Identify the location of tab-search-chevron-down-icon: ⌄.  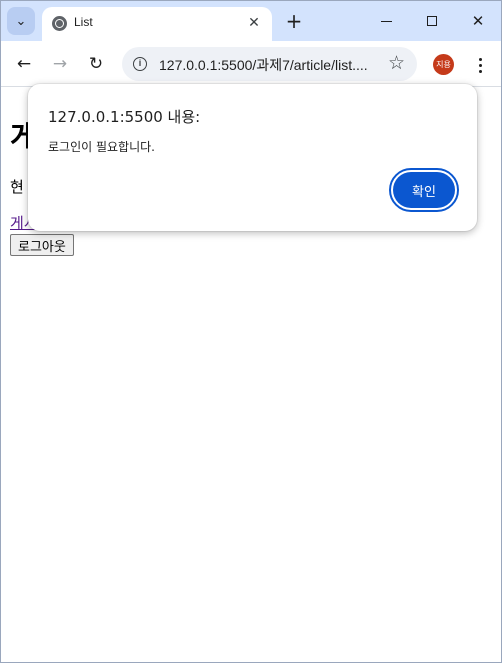
(21, 21).